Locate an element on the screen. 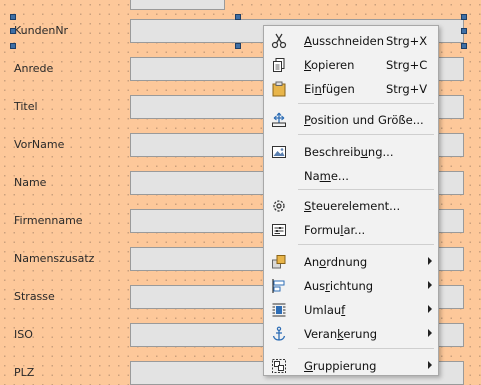  description-icon is located at coordinates (279, 152).